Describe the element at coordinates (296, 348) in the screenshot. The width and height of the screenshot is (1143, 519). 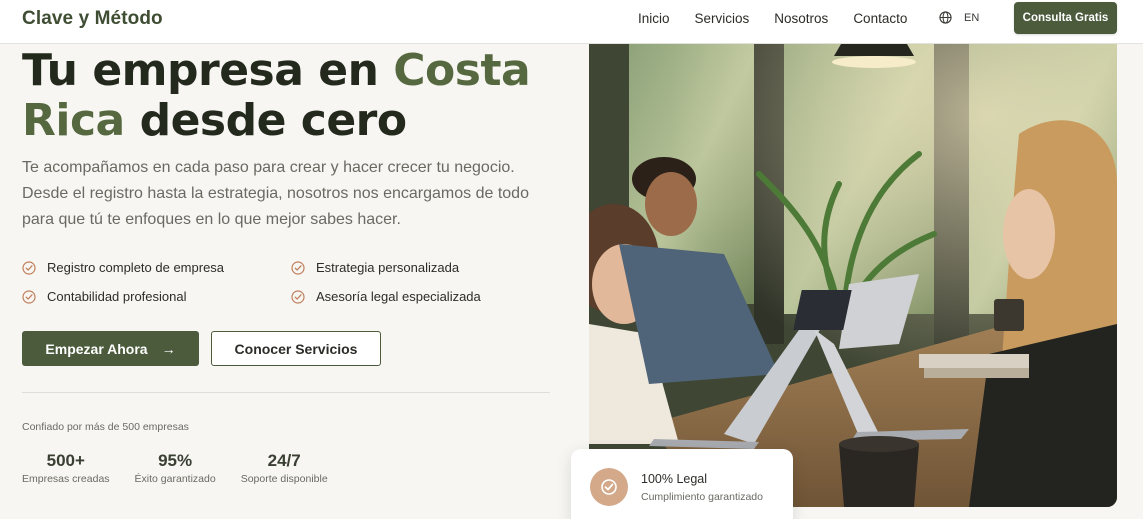
I see `view-services-button: Conocer Servicios` at that location.